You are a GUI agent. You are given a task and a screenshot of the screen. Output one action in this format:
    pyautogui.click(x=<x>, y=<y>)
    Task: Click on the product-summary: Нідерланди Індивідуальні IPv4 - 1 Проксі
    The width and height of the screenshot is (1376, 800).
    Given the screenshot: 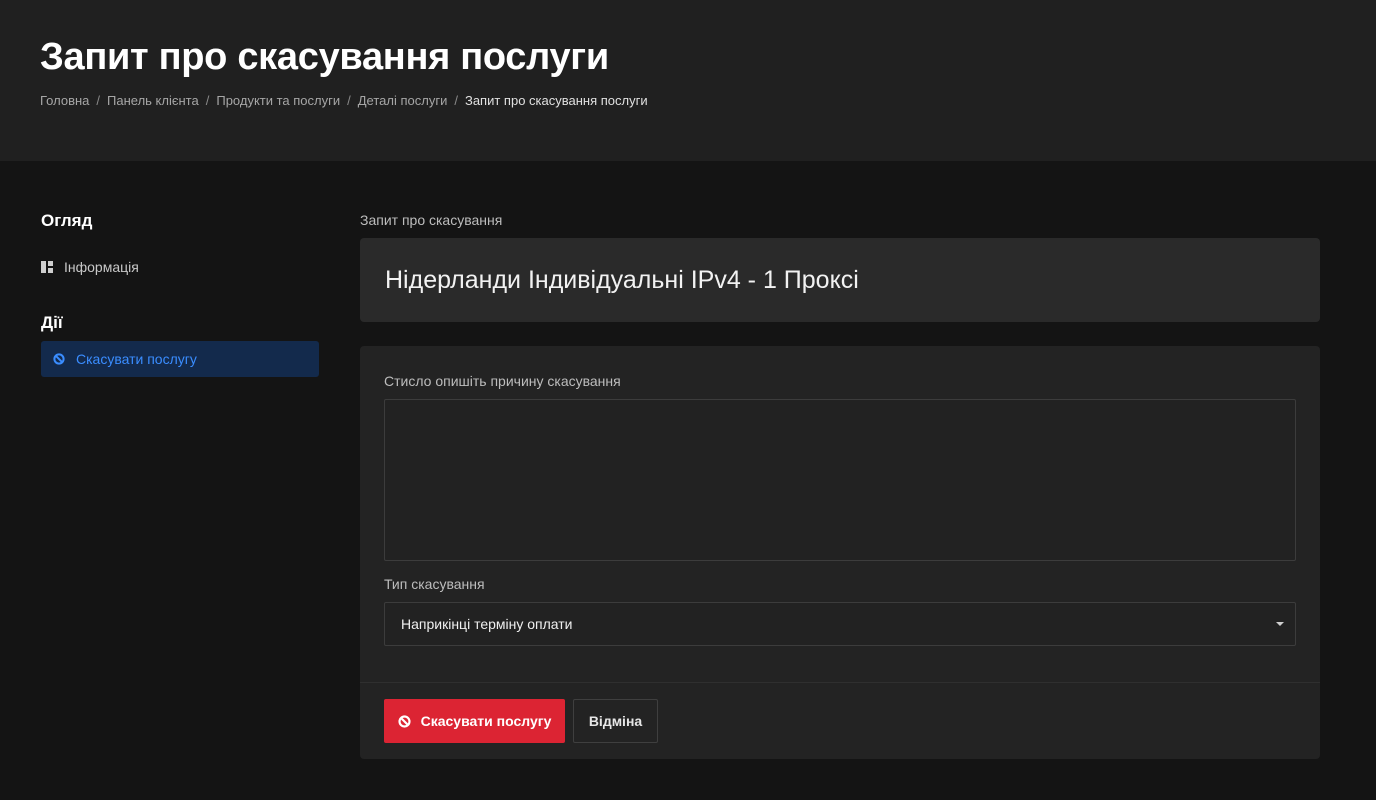 What is the action you would take?
    pyautogui.click(x=840, y=280)
    